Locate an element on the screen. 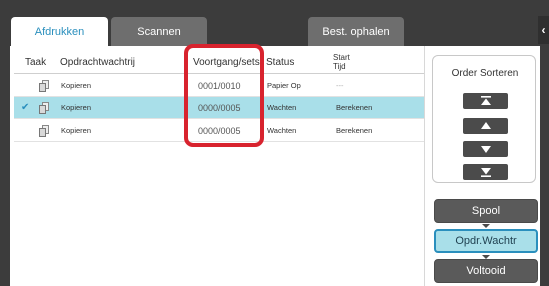  tab-afdrukken: Afdrukken is located at coordinates (59, 31).